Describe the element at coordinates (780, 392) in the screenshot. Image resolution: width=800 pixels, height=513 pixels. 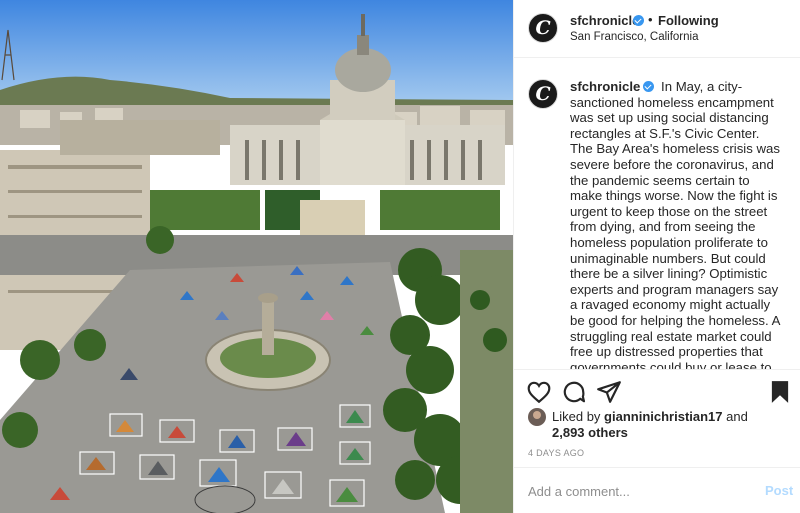
I see `bookmark-filled-icon` at that location.